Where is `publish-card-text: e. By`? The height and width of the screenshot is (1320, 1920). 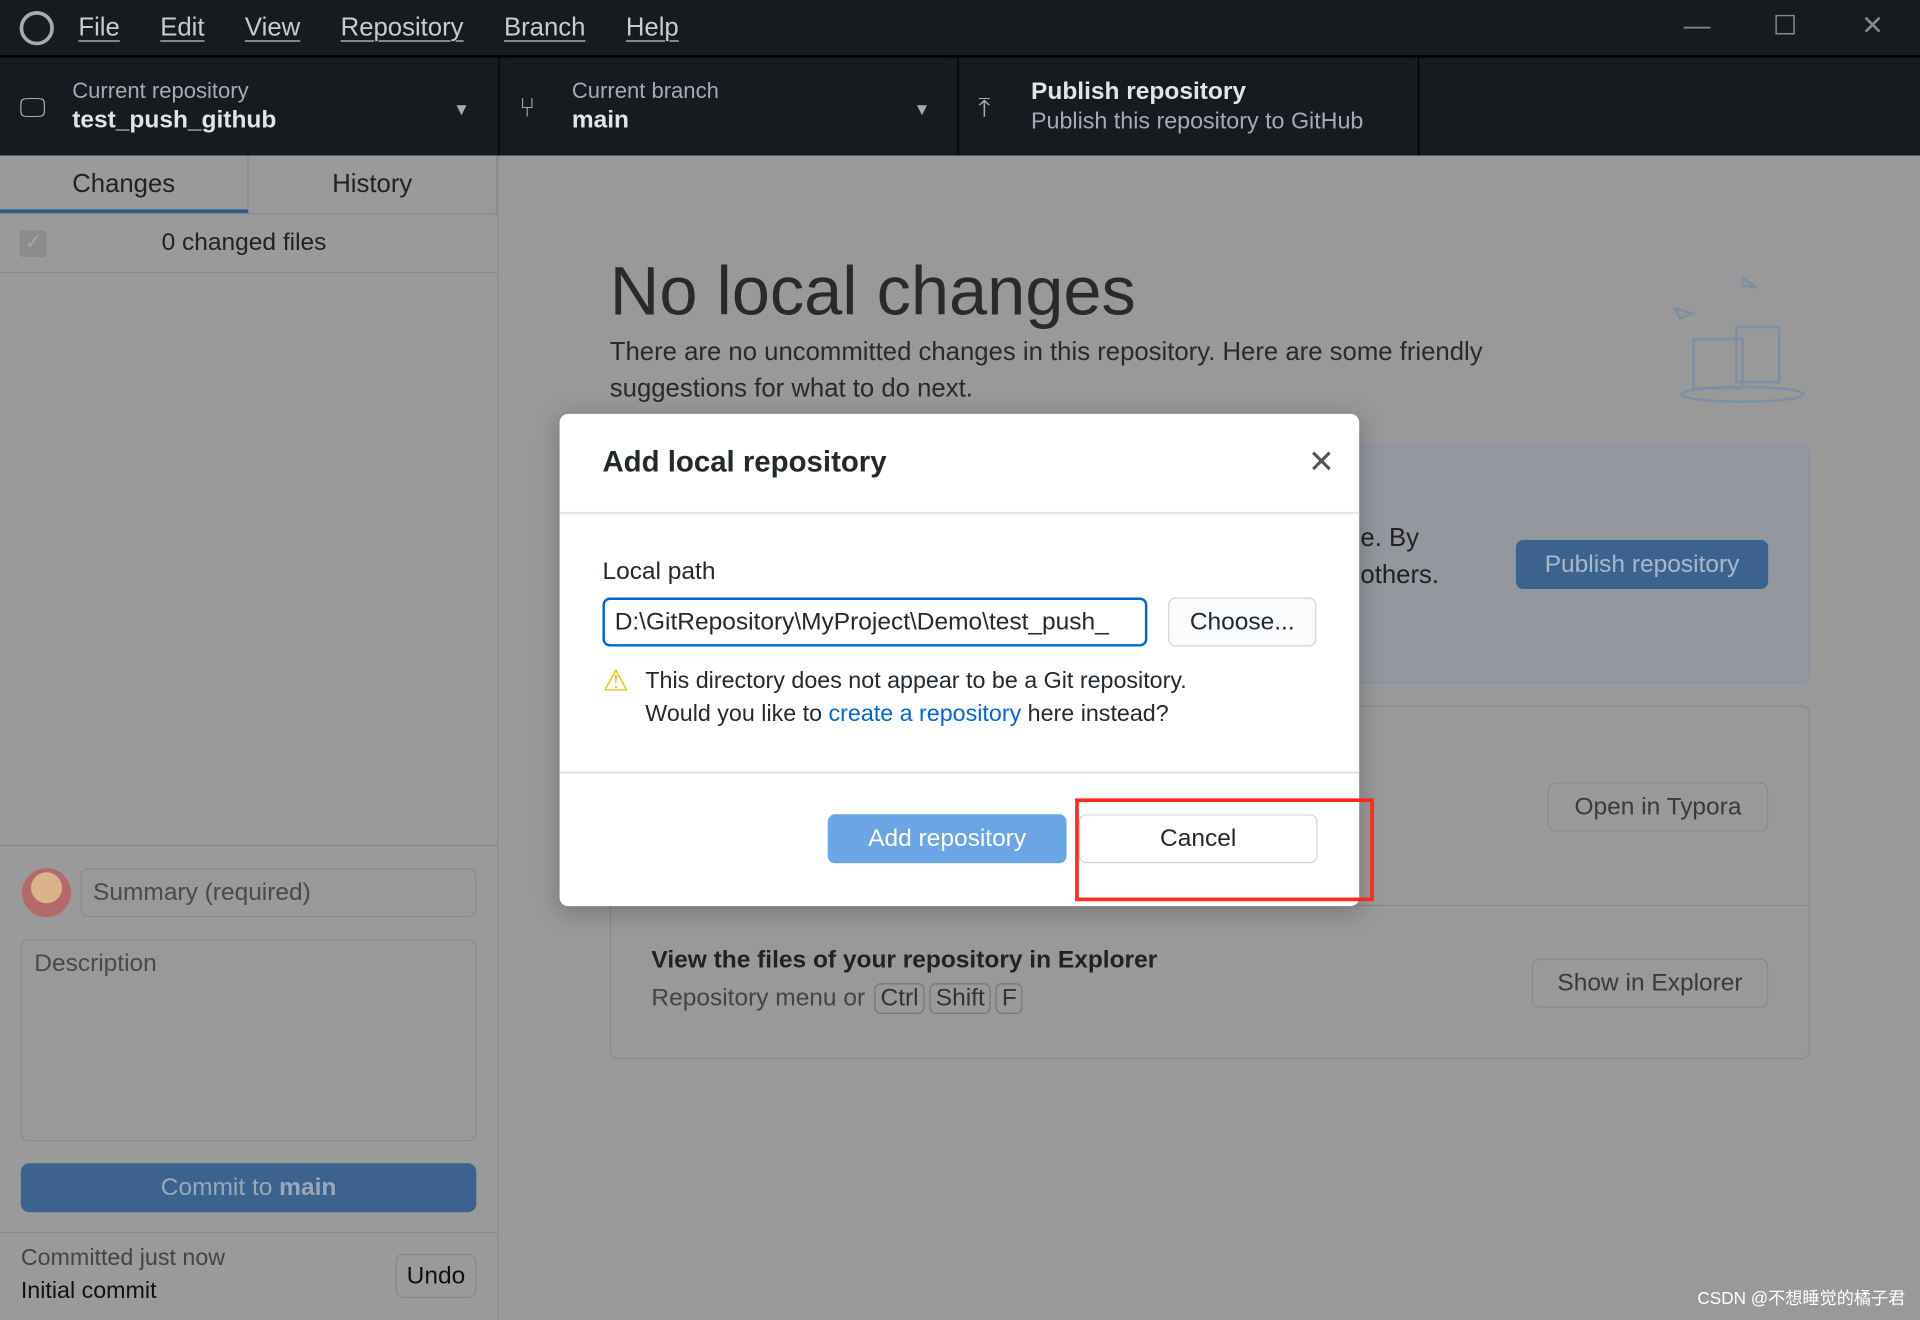
publish-card-text: e. By is located at coordinates (1390, 538).